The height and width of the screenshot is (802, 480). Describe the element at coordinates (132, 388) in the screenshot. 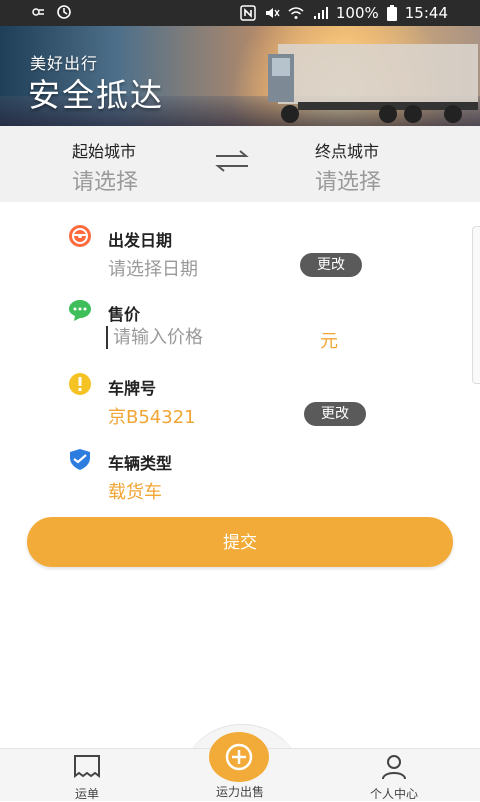

I see `plate-number-title: 车牌号` at that location.